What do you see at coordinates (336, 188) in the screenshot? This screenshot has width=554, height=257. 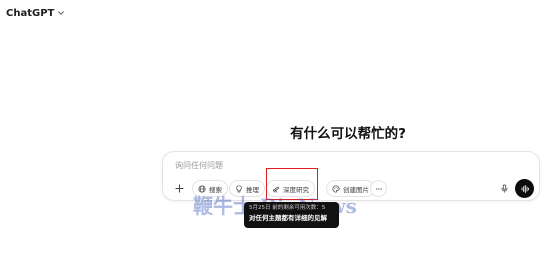 I see `palette-icon` at bounding box center [336, 188].